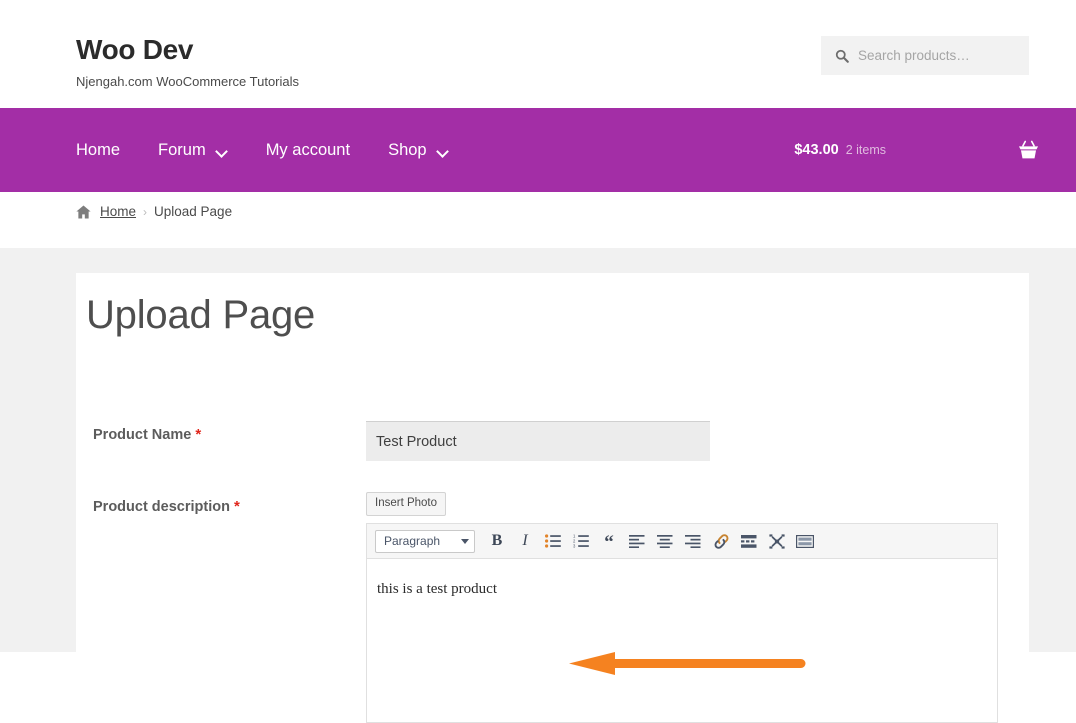  What do you see at coordinates (142, 435) in the screenshot?
I see `label-product-name-text: Product Name` at bounding box center [142, 435].